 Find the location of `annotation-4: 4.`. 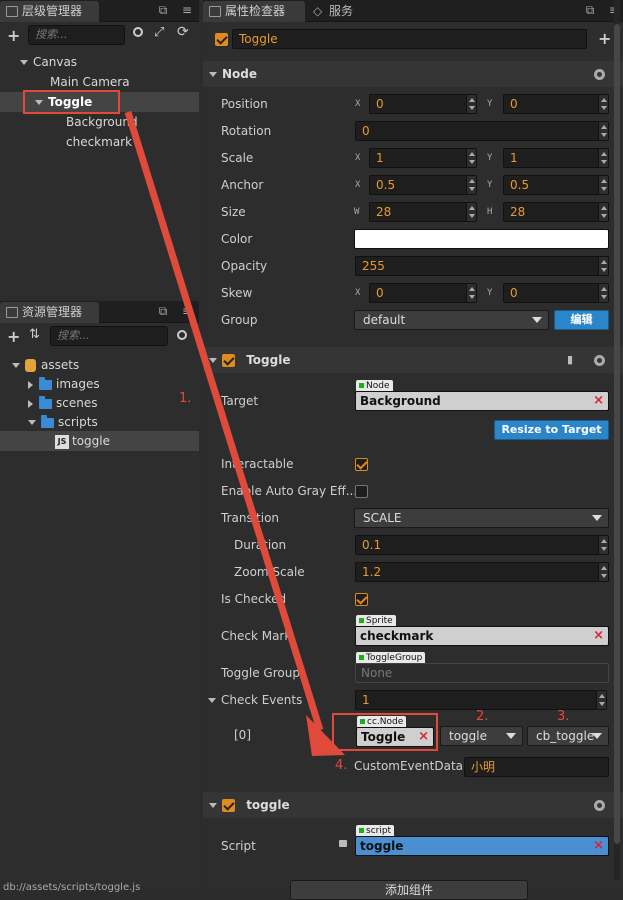

annotation-4: 4. is located at coordinates (341, 765).